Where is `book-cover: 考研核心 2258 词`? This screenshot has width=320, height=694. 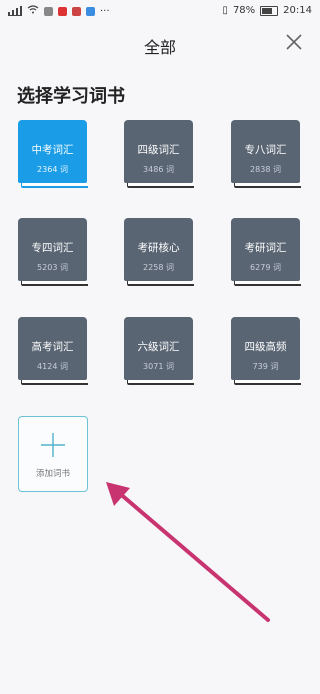 book-cover: 考研核心 2258 词 is located at coordinates (158, 249).